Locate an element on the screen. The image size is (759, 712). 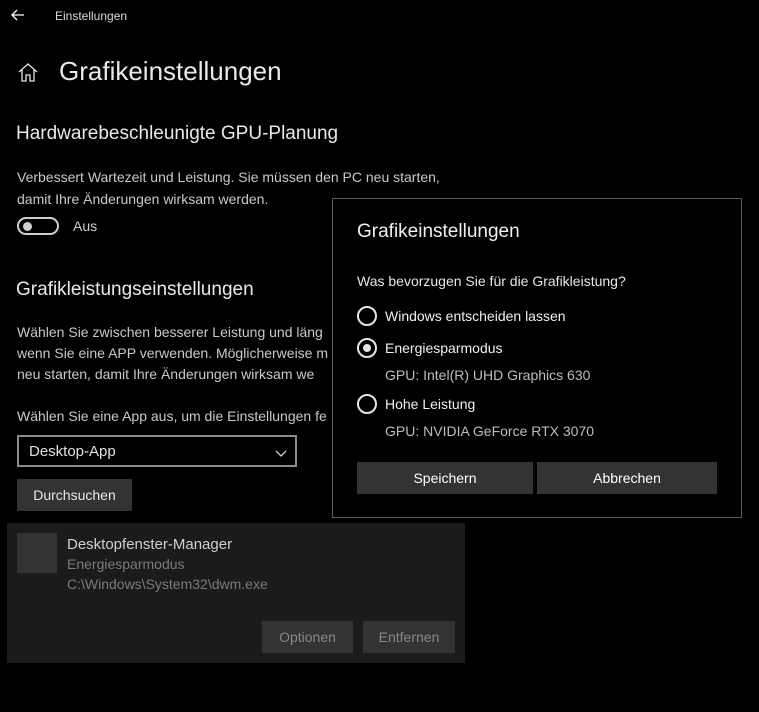
radio-windows-decide is located at coordinates (367, 316).